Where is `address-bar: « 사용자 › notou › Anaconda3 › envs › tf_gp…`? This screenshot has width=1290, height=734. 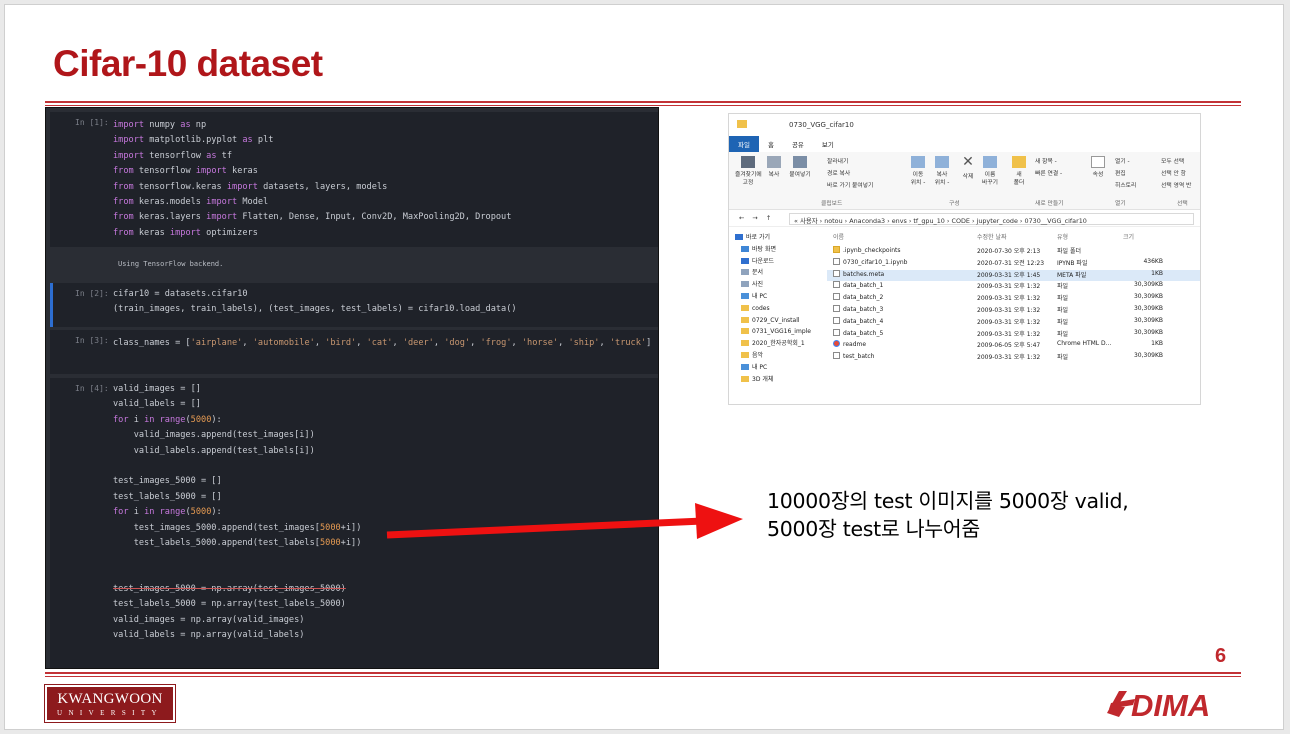 address-bar: « 사용자 › notou › Anaconda3 › envs › tf_gp… is located at coordinates (991, 219).